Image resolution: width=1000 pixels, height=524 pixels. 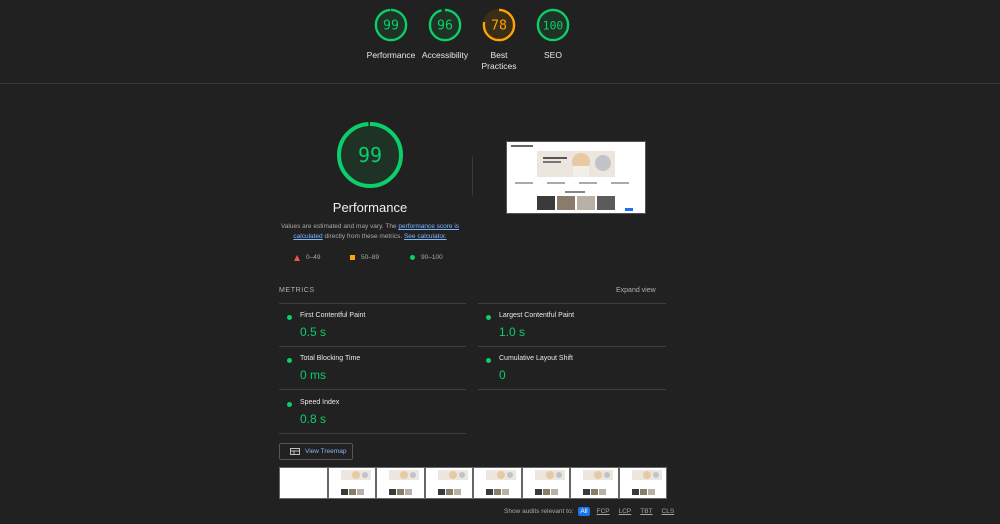 I want to click on gauge-ring: 100, so click(x=553, y=25).